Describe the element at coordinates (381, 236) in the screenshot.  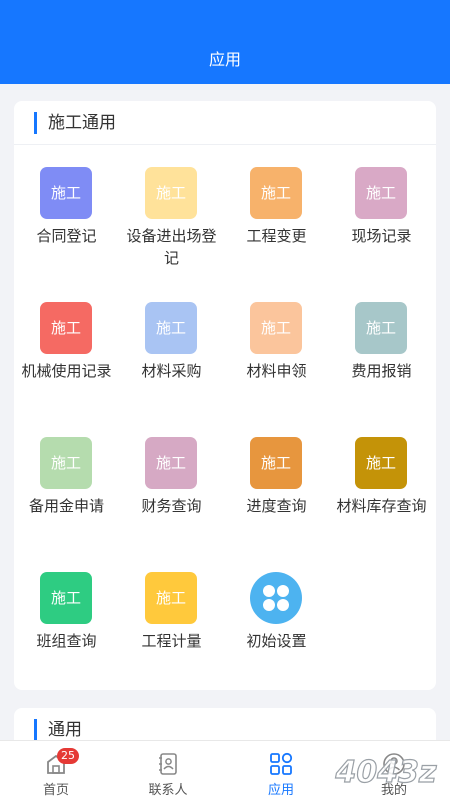
I see `app-label: 现场记录` at that location.